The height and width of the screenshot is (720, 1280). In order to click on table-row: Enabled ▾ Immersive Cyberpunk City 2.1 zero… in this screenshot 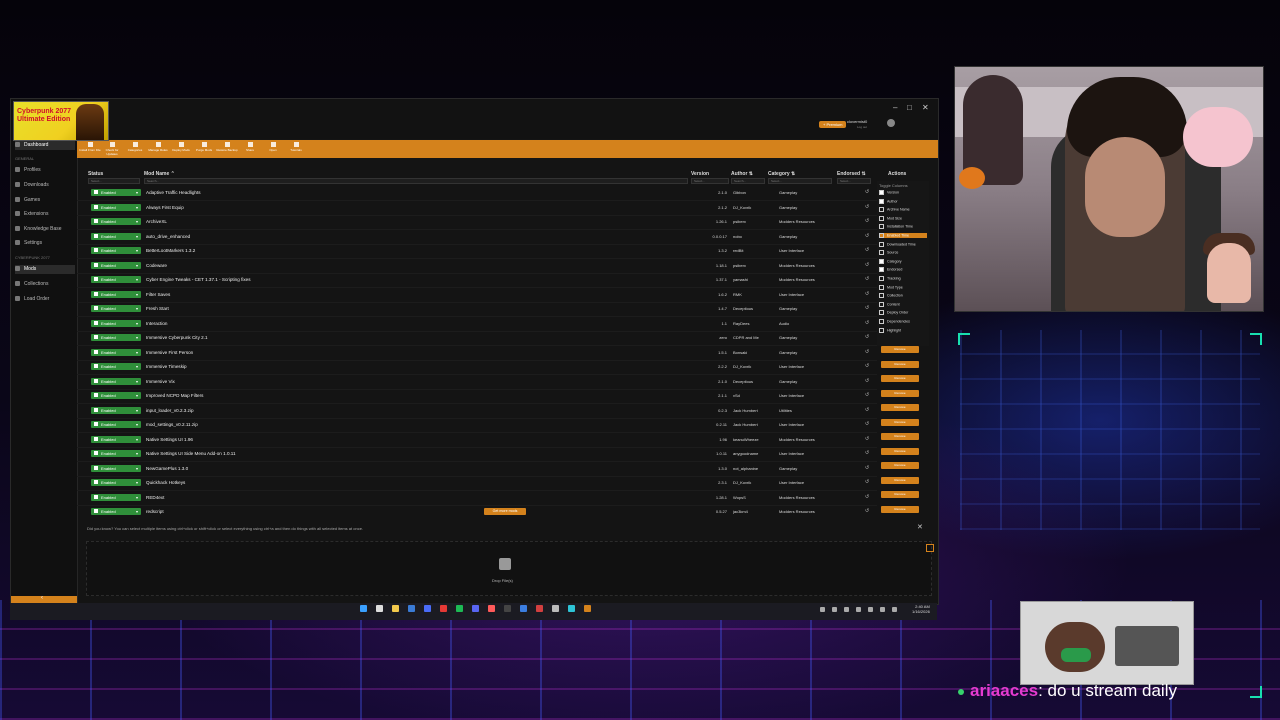, I will do `click(477, 338)`.